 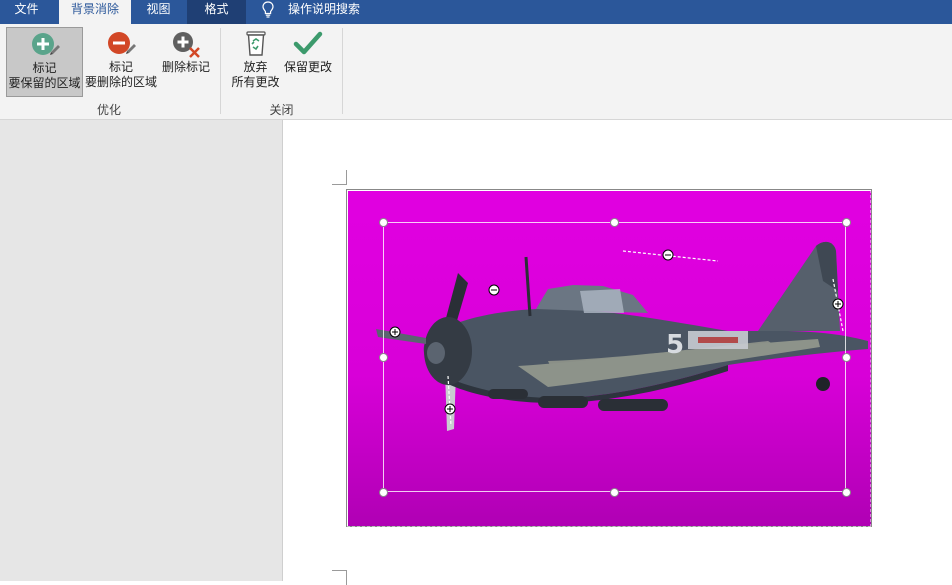 What do you see at coordinates (186, 45) in the screenshot?
I see `delete-mark-icon` at bounding box center [186, 45].